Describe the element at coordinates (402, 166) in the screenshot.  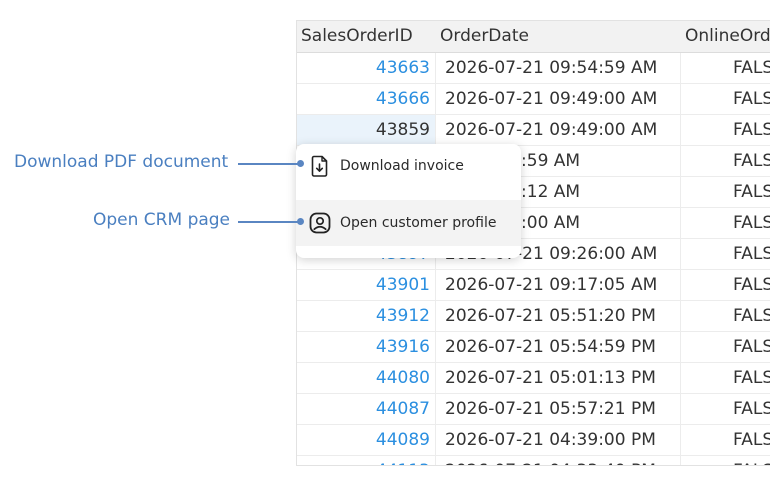
I see `menu-item-label: Download invoice` at that location.